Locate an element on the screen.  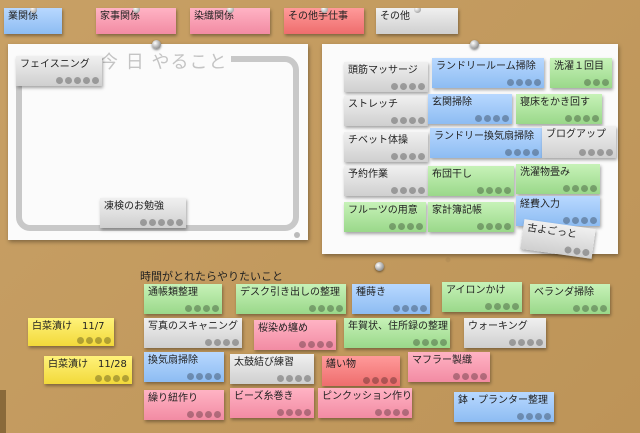
task-note: 玄関掃除 is located at coordinates (470, 109).